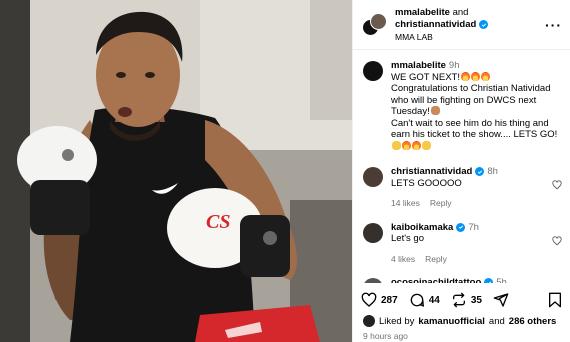  I want to click on glove-brand-label: CS, so click(218, 222).